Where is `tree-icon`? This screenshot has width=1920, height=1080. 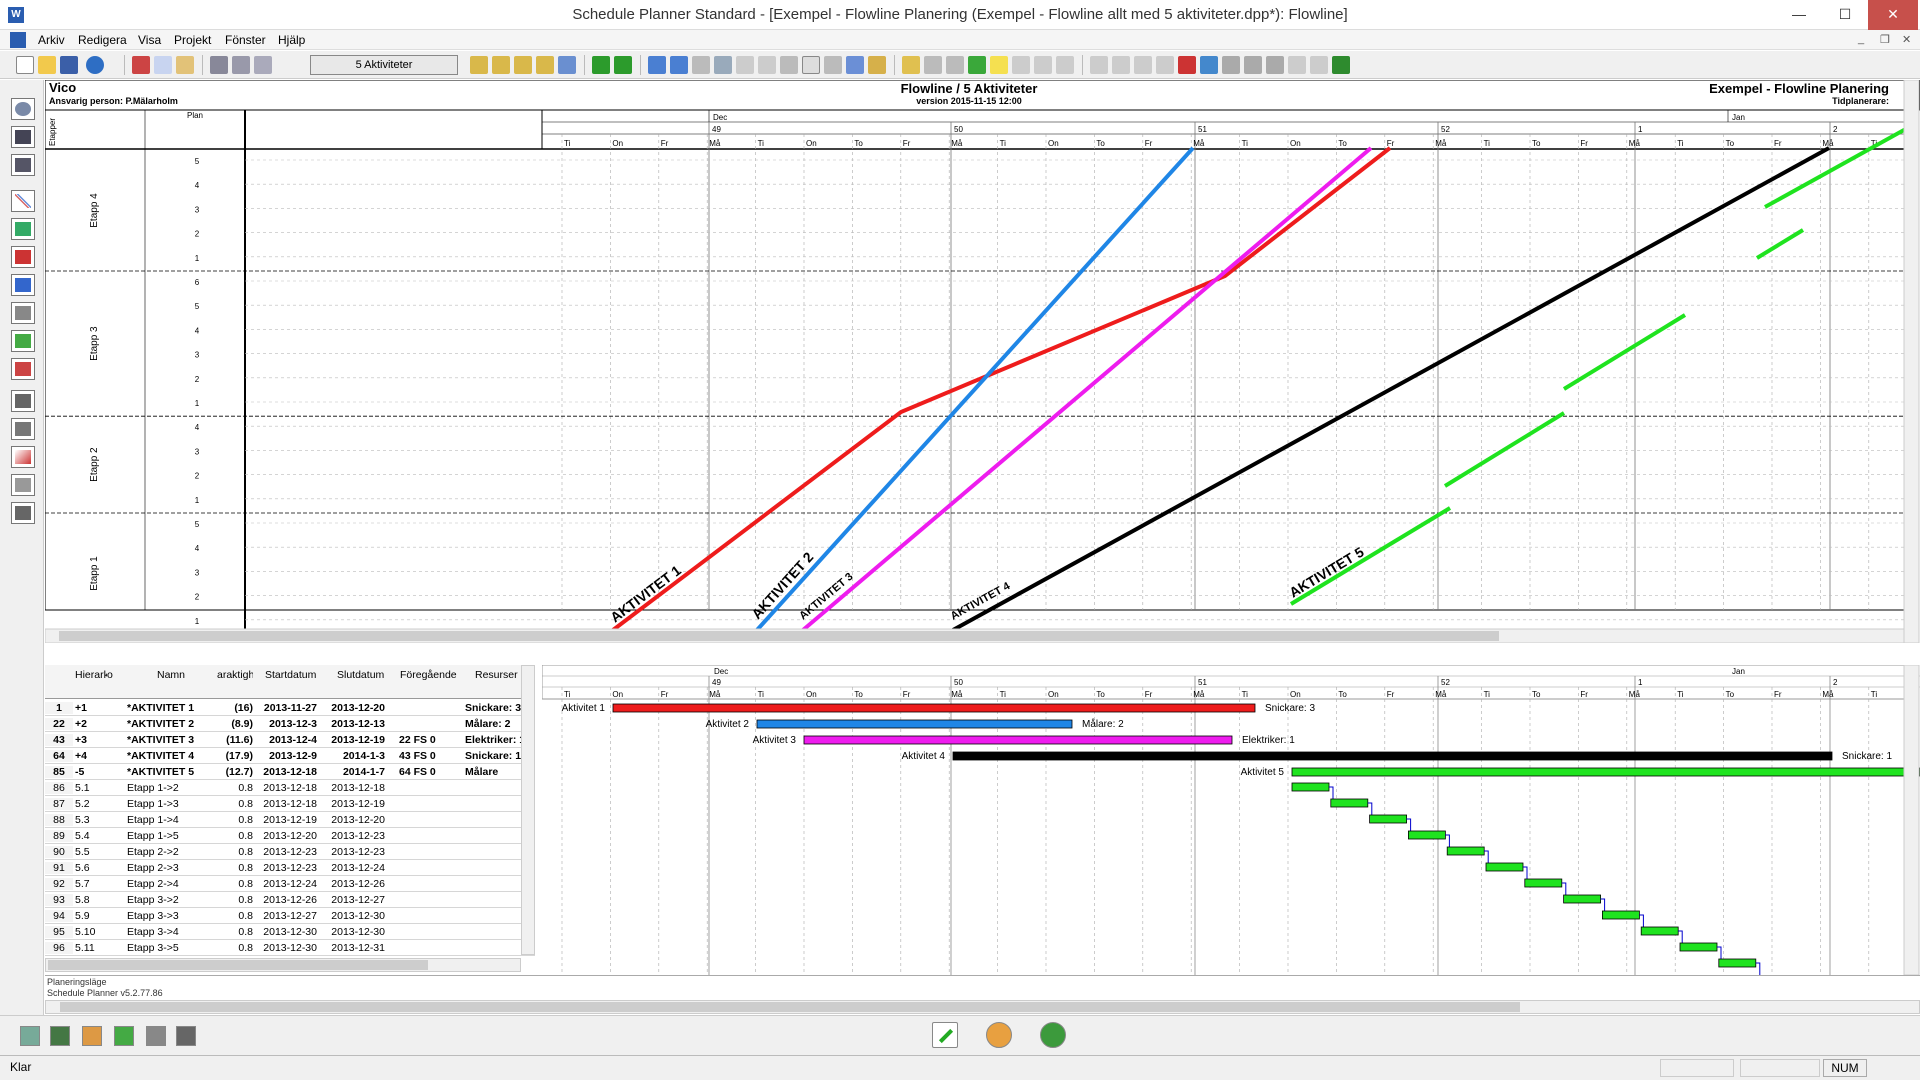
tree-icon is located at coordinates (30, 1036).